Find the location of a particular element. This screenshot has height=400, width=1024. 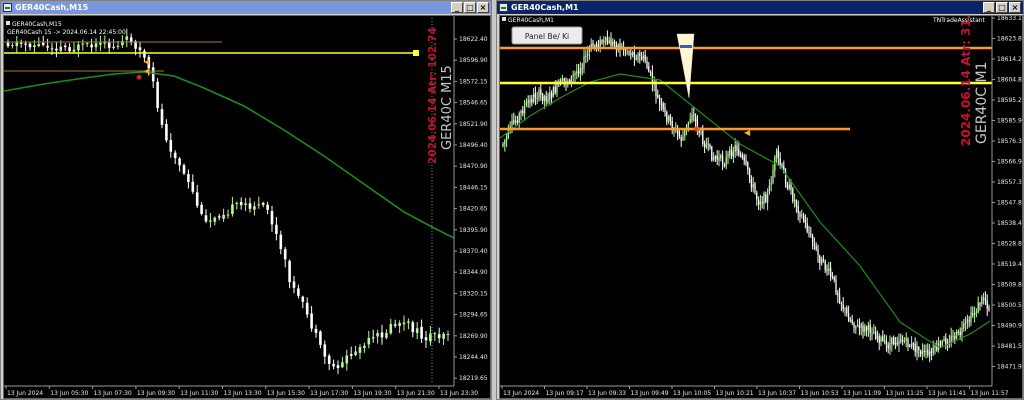

price-tick-label: 18633.15 is located at coordinates (1009, 19).